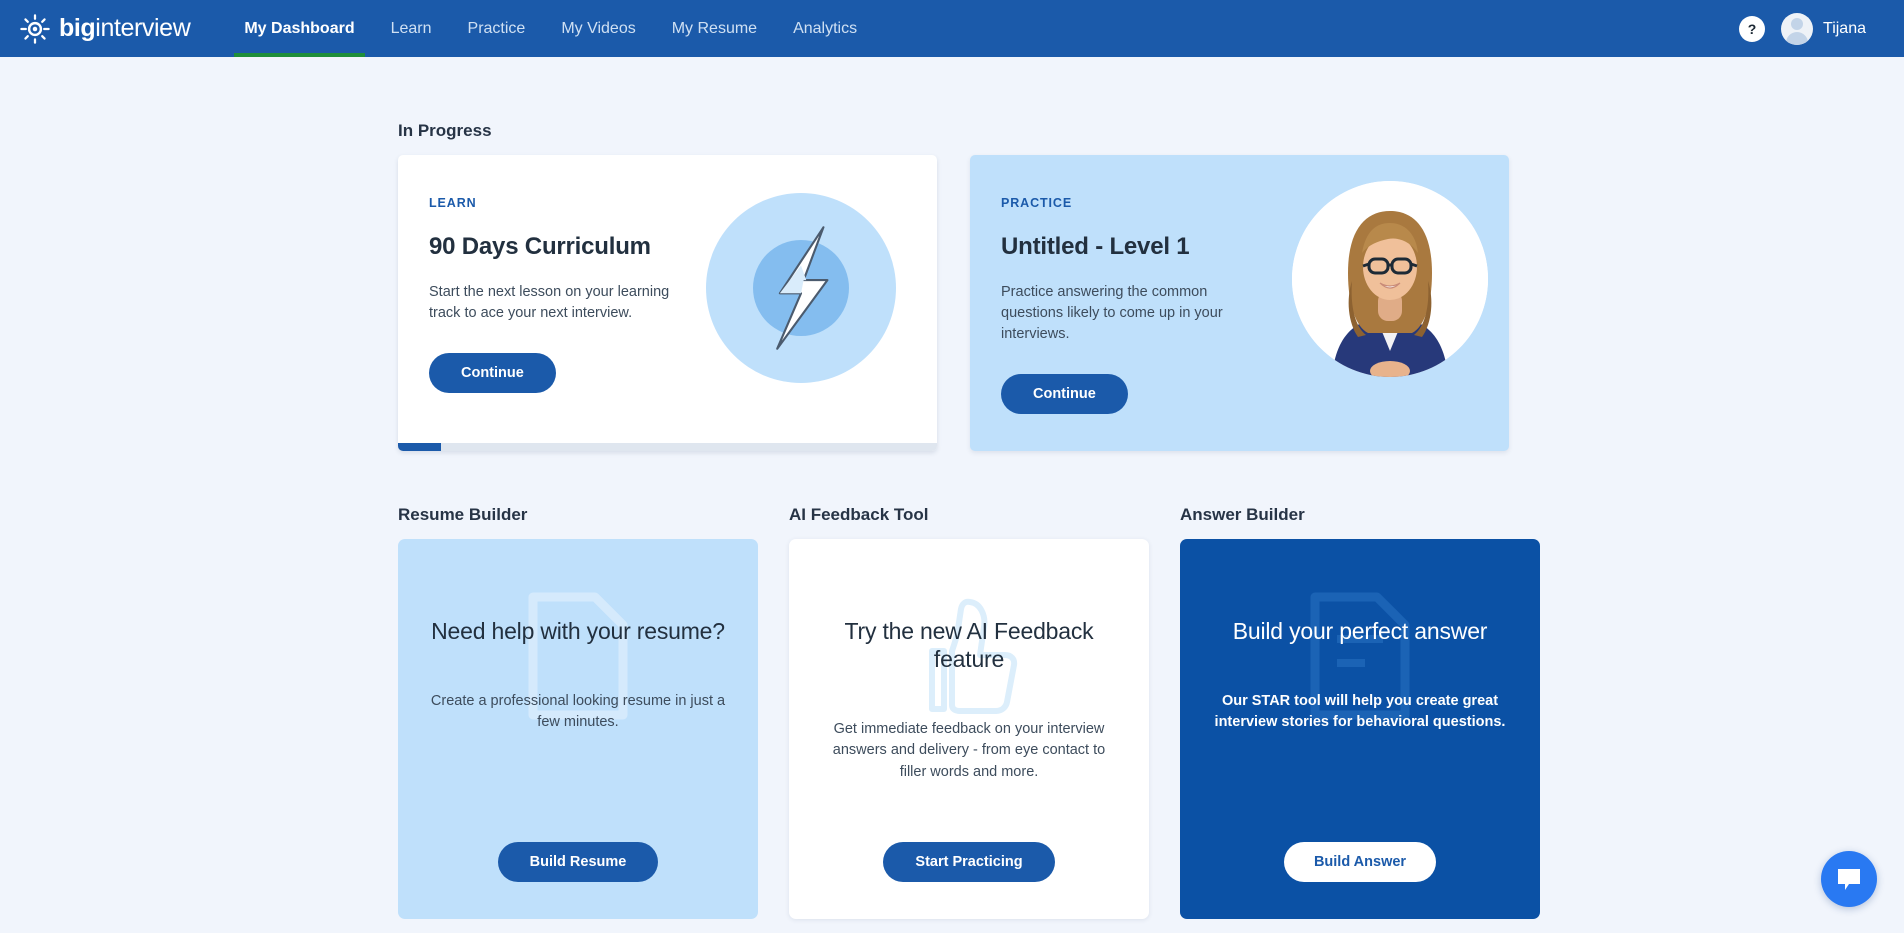  Describe the element at coordinates (969, 645) in the screenshot. I see `ai-feedback-title: Try the new AI Feedback feature` at that location.